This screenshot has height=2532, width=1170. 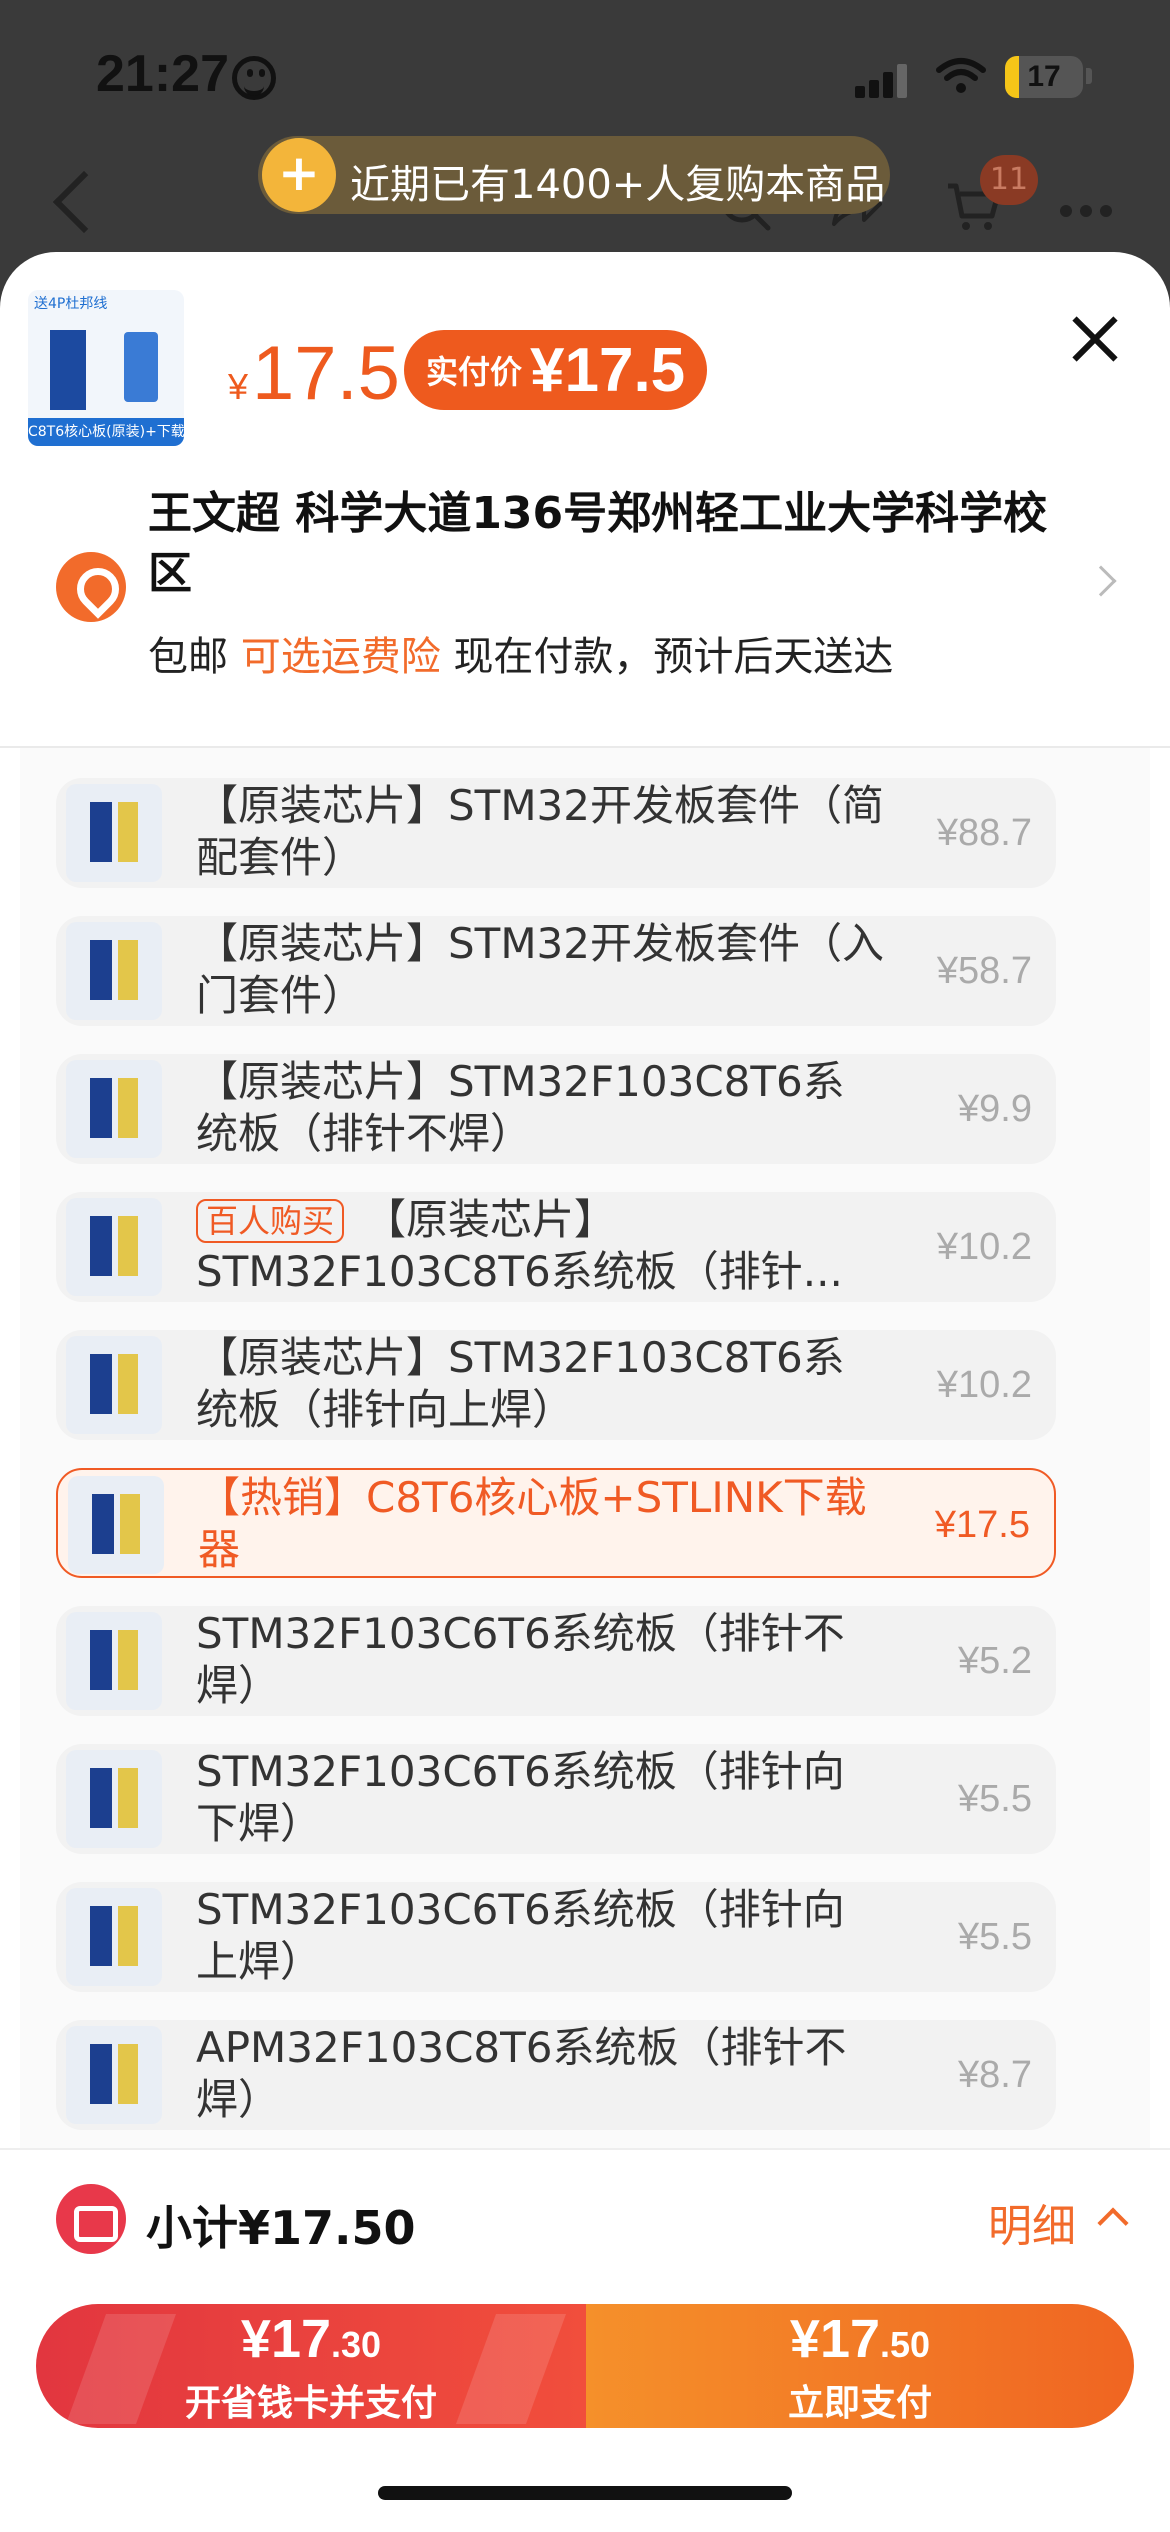 I want to click on sku-option: 【原装芯片】STM32开发板套件（简配套件） ¥88.7, so click(x=556, y=833).